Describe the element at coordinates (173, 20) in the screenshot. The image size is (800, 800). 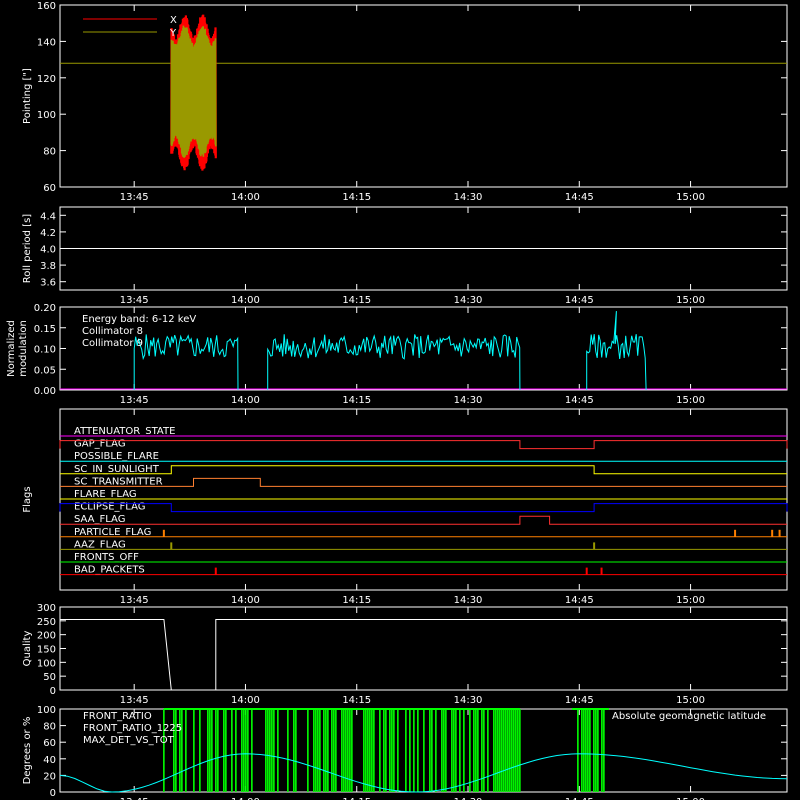
I see `legend-label: X` at that location.